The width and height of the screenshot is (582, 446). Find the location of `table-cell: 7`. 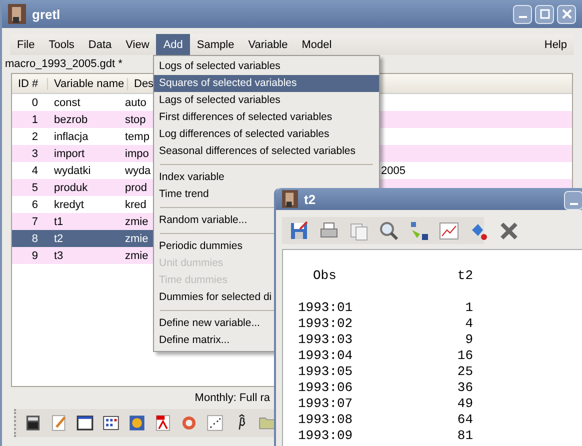

table-cell: 7 is located at coordinates (30, 222).